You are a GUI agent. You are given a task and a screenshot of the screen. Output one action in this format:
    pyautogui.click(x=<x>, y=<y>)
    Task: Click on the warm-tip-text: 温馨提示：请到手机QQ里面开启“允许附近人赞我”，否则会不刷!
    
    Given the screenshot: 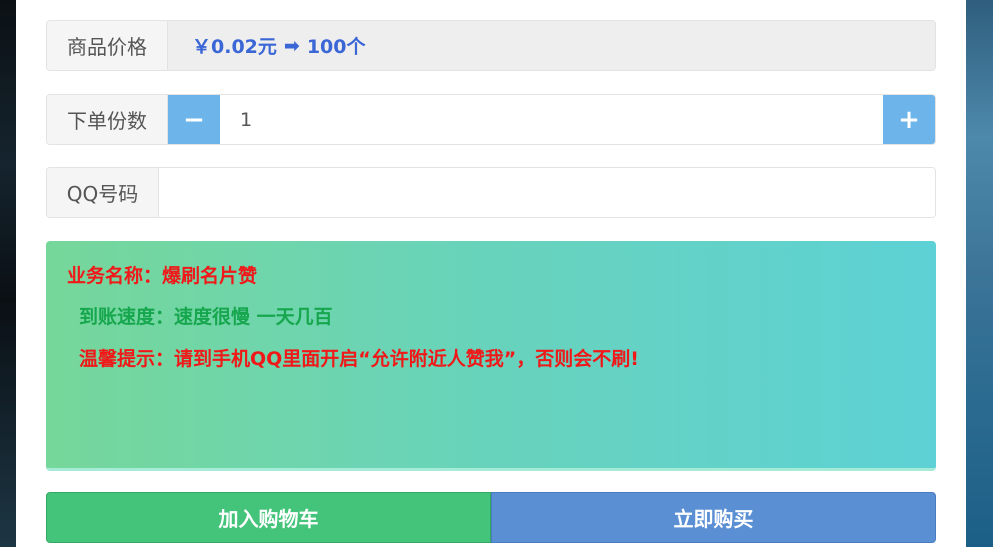 What is the action you would take?
    pyautogui.click(x=359, y=359)
    